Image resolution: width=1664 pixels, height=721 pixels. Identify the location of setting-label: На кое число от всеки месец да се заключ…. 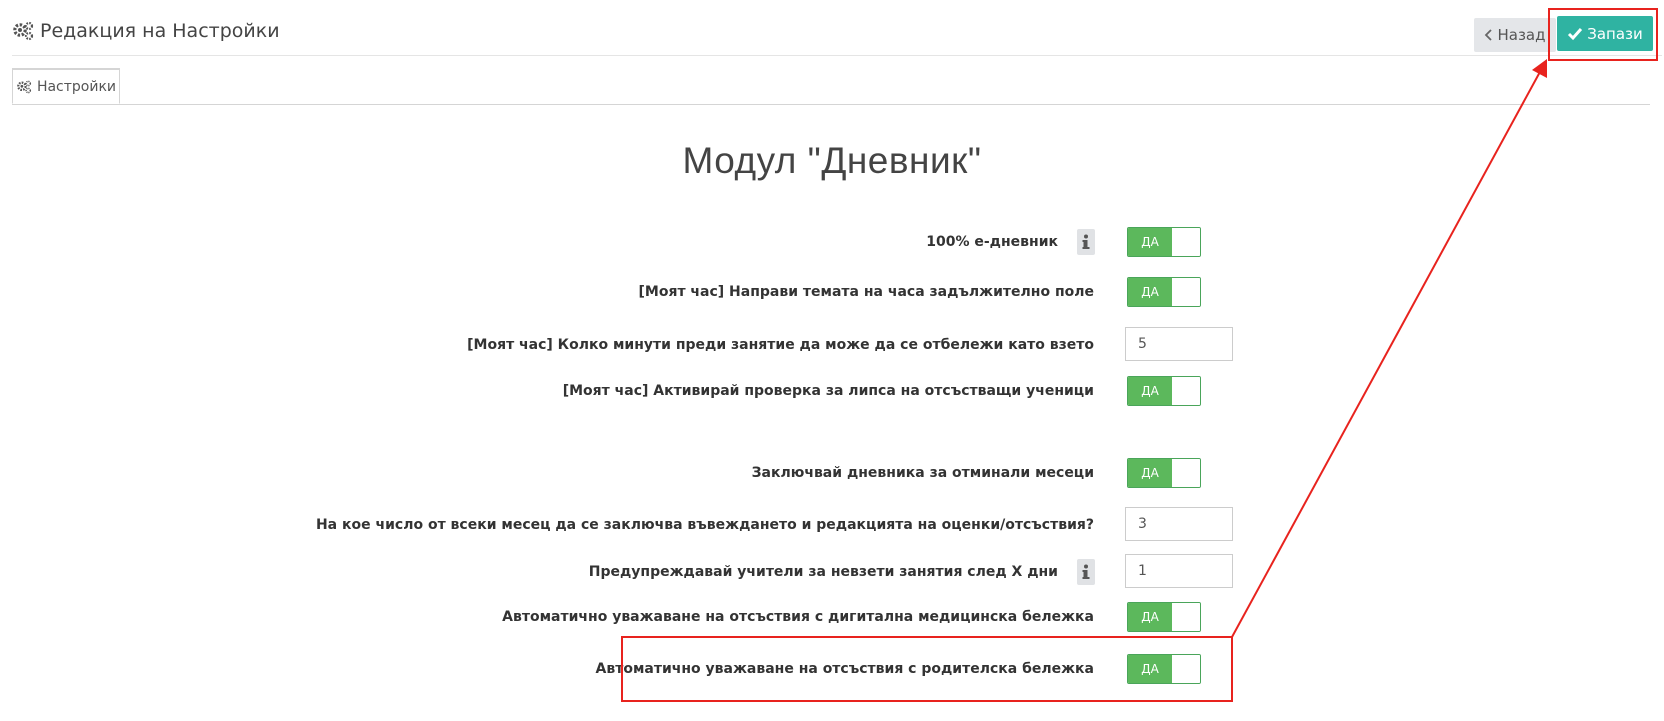
(704, 525).